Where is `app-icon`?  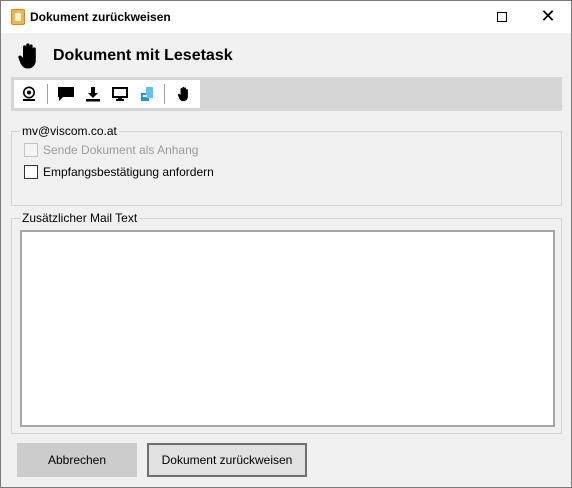 app-icon is located at coordinates (18, 17).